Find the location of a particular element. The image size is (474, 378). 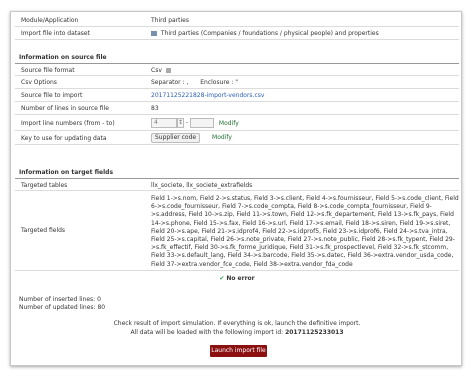

target-fields-label: Targeted fields is located at coordinates (43, 230).